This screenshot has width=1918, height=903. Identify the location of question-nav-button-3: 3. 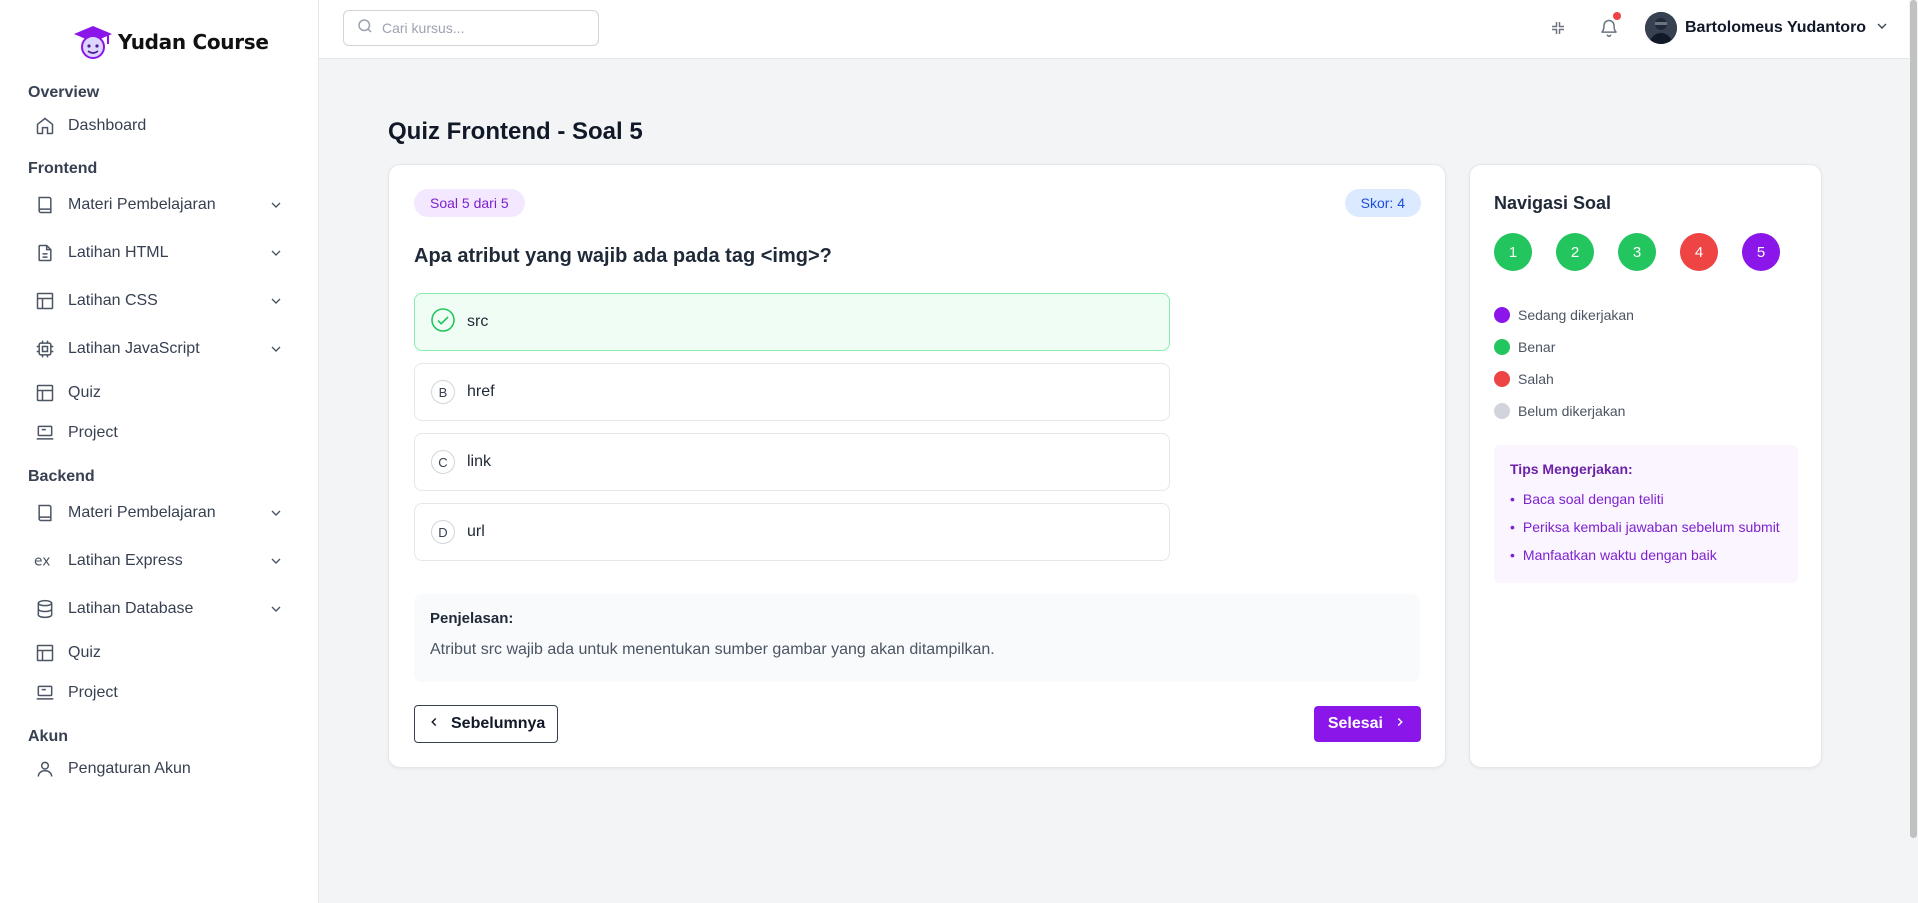
(1637, 252).